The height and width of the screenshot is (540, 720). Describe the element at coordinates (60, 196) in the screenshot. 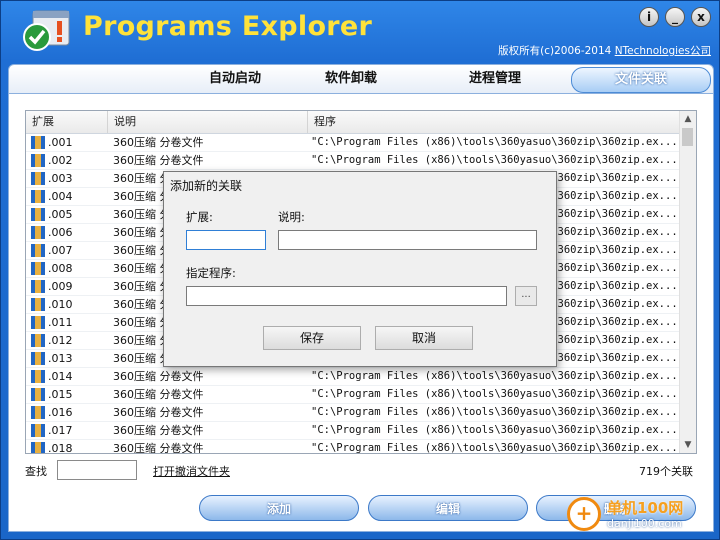

I see `row-ext: .004` at that location.